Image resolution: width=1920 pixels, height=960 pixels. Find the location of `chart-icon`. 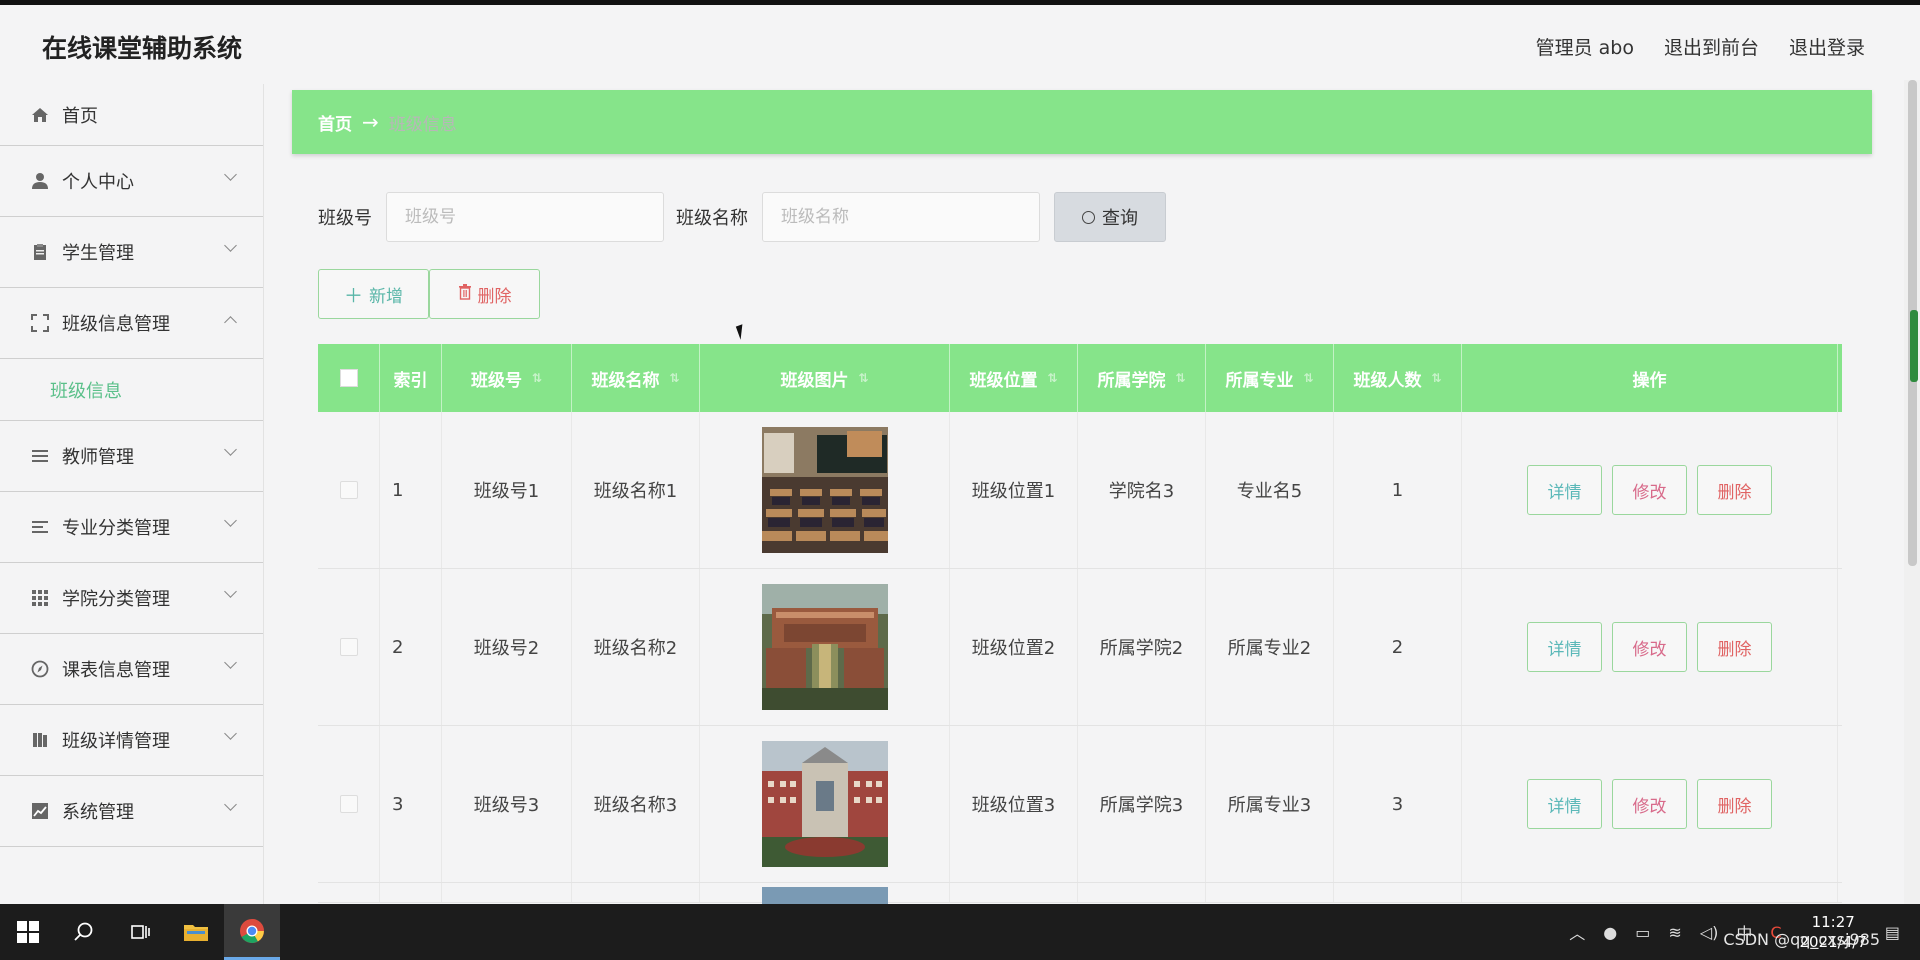

chart-icon is located at coordinates (40, 811).